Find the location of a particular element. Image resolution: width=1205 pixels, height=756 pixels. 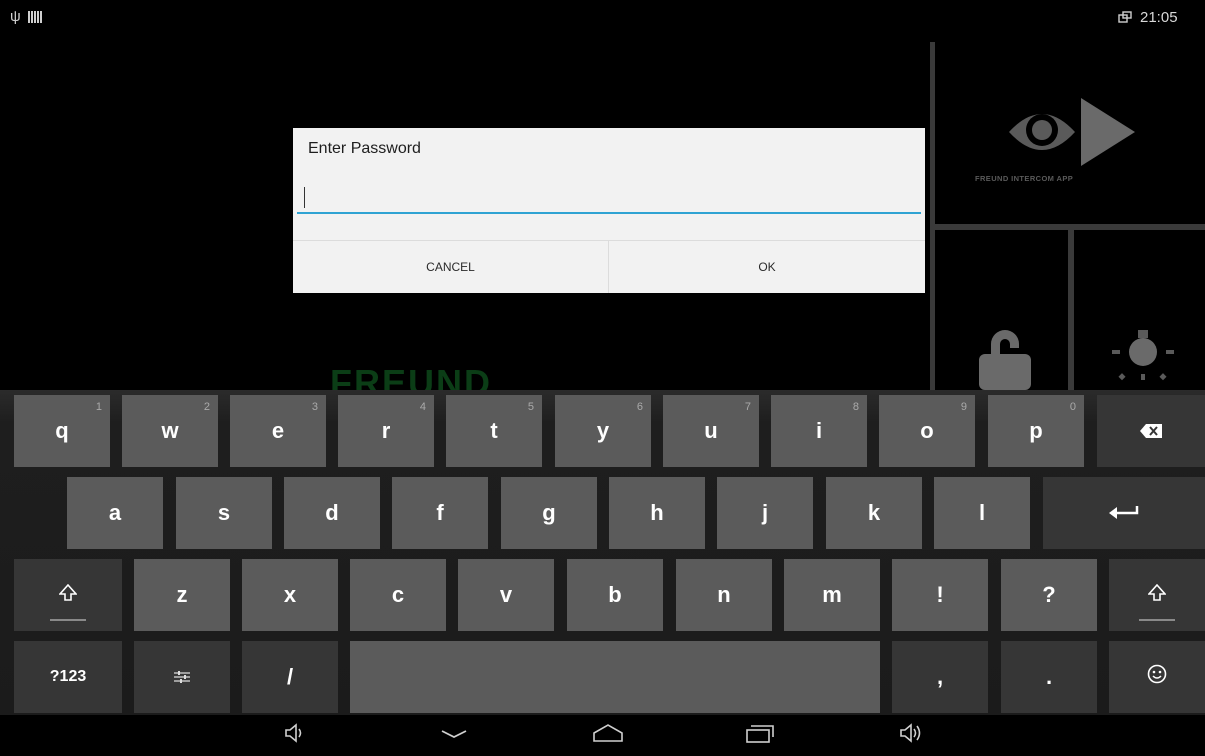

key-label: c is located at coordinates (398, 594).